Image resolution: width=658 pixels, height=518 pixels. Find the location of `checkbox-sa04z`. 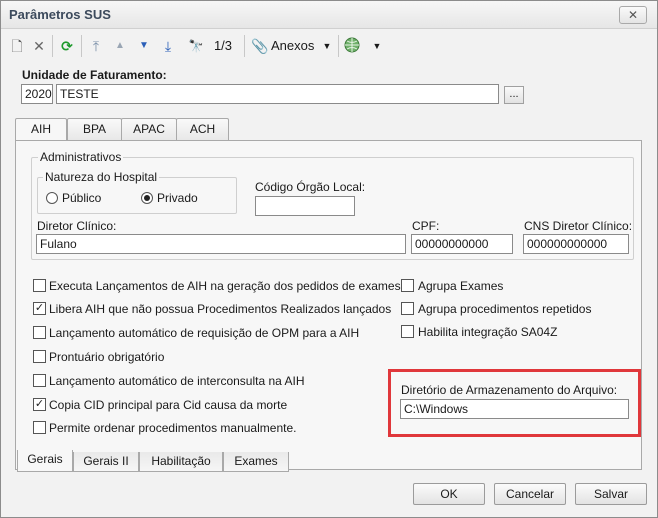

checkbox-sa04z is located at coordinates (407, 331).